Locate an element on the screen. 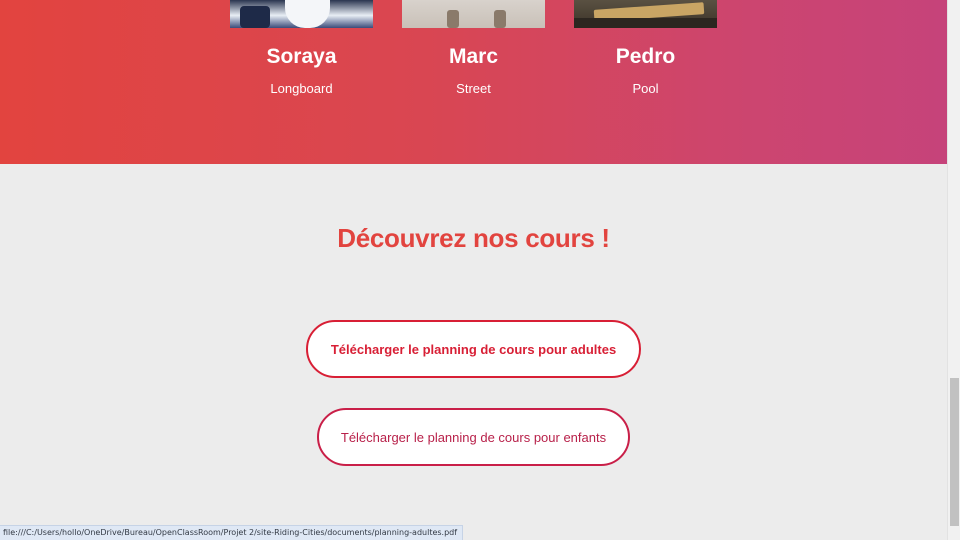 Image resolution: width=960 pixels, height=540 pixels. team-member-pedro: Pedro Pool is located at coordinates (645, 48).